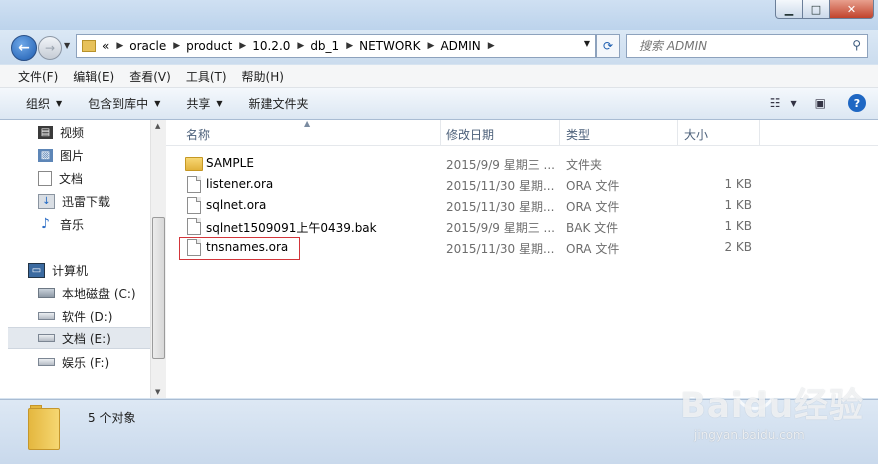 This screenshot has height=464, width=878. What do you see at coordinates (816, 9) in the screenshot?
I see `maximize-button: □` at bounding box center [816, 9].